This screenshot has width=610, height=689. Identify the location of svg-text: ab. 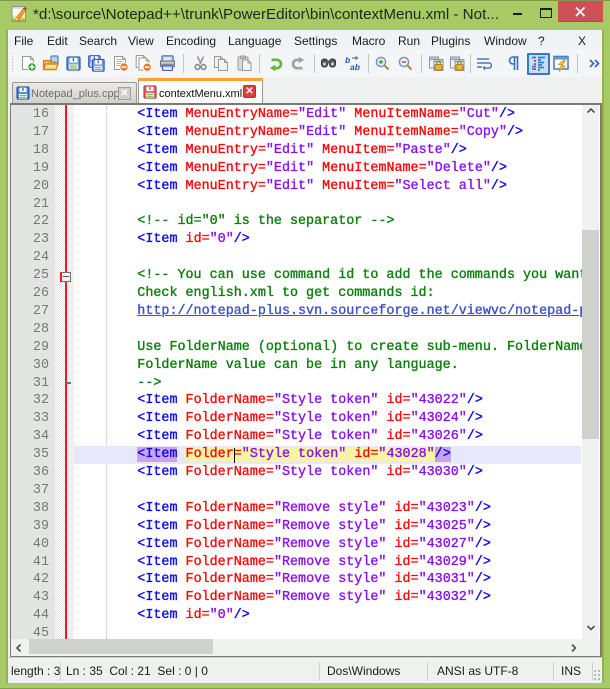
(355, 67).